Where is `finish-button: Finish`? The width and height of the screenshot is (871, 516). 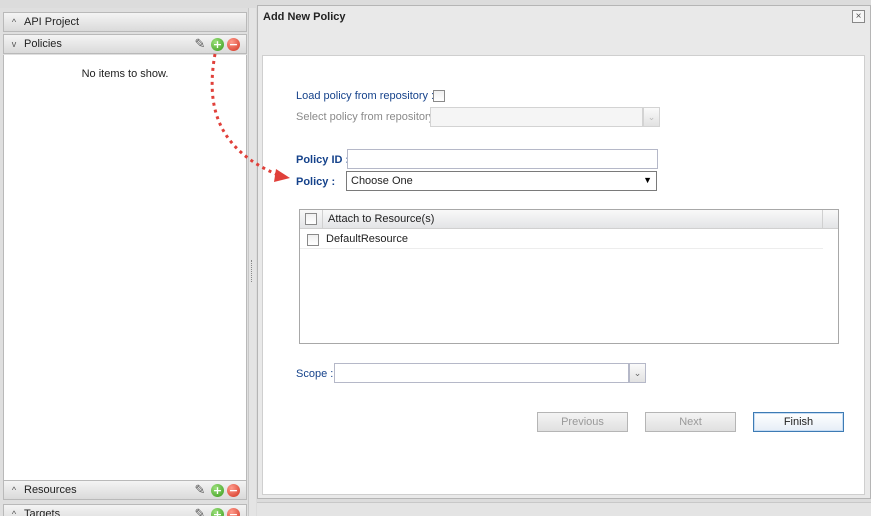 finish-button: Finish is located at coordinates (798, 422).